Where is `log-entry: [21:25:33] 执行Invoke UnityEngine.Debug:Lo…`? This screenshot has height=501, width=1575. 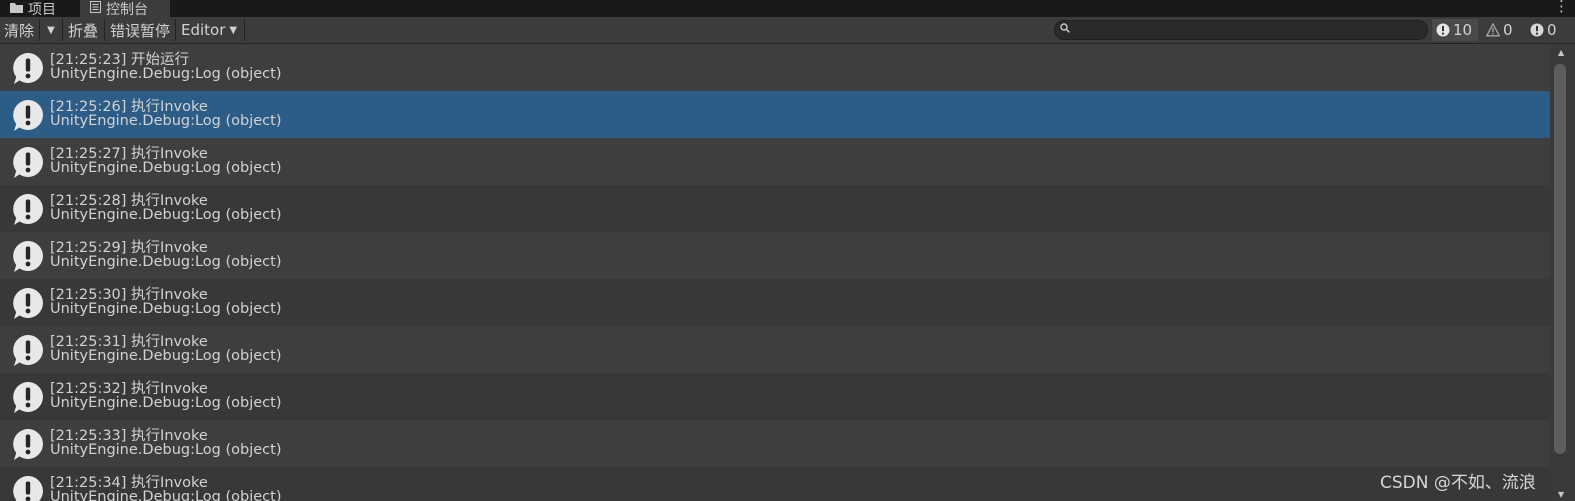 log-entry: [21:25:33] 执行Invoke UnityEngine.Debug:Lo… is located at coordinates (775, 443).